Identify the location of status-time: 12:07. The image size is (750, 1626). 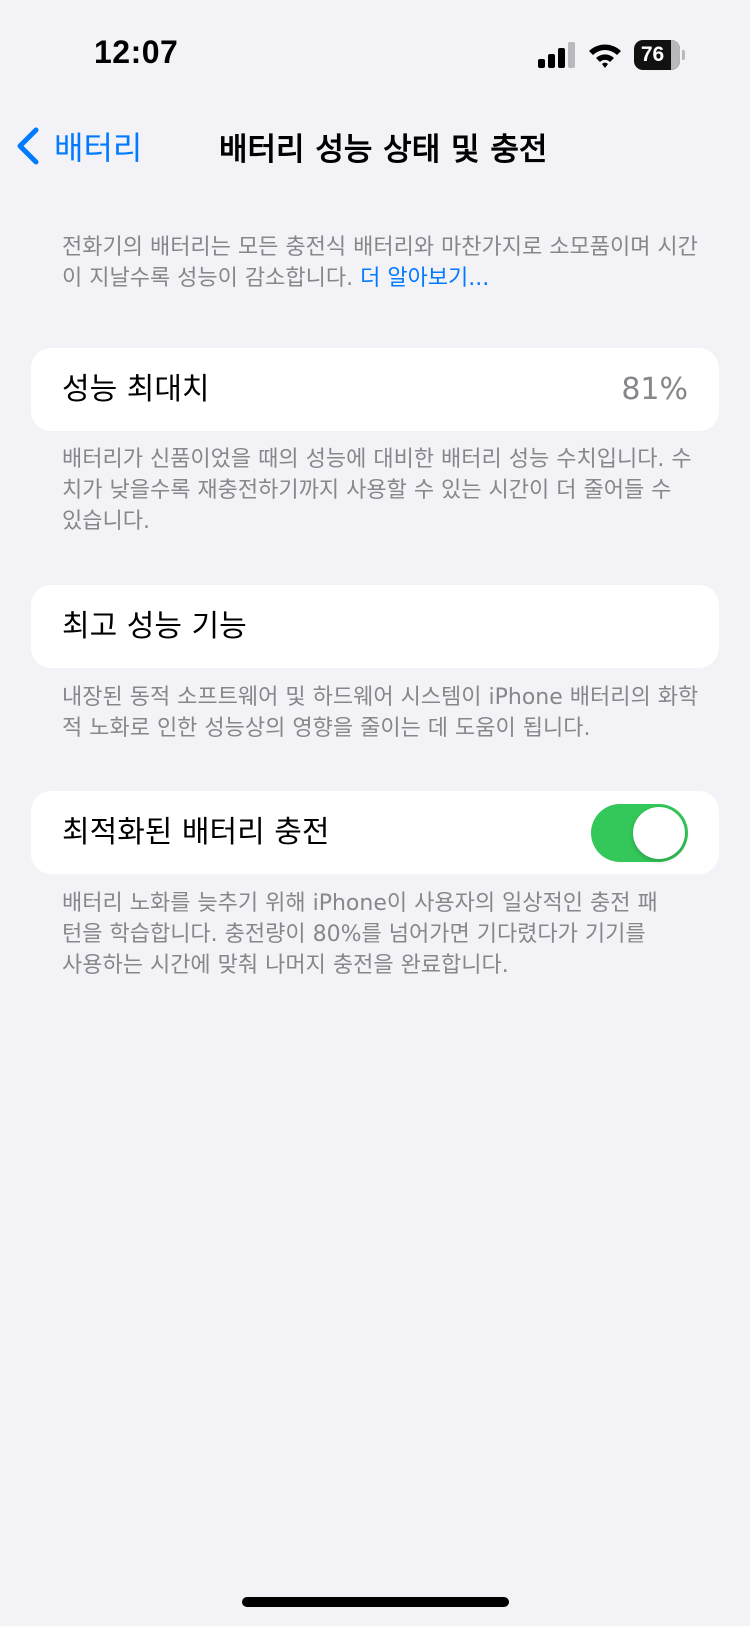
(136, 52).